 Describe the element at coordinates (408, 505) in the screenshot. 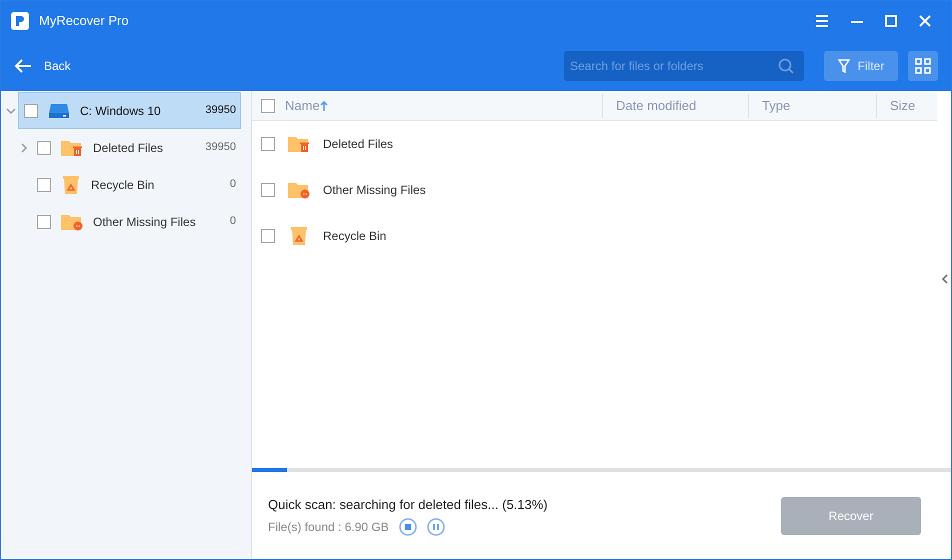

I see `scan-status: Quick scan: searching for deleted files... (5.13%)` at that location.